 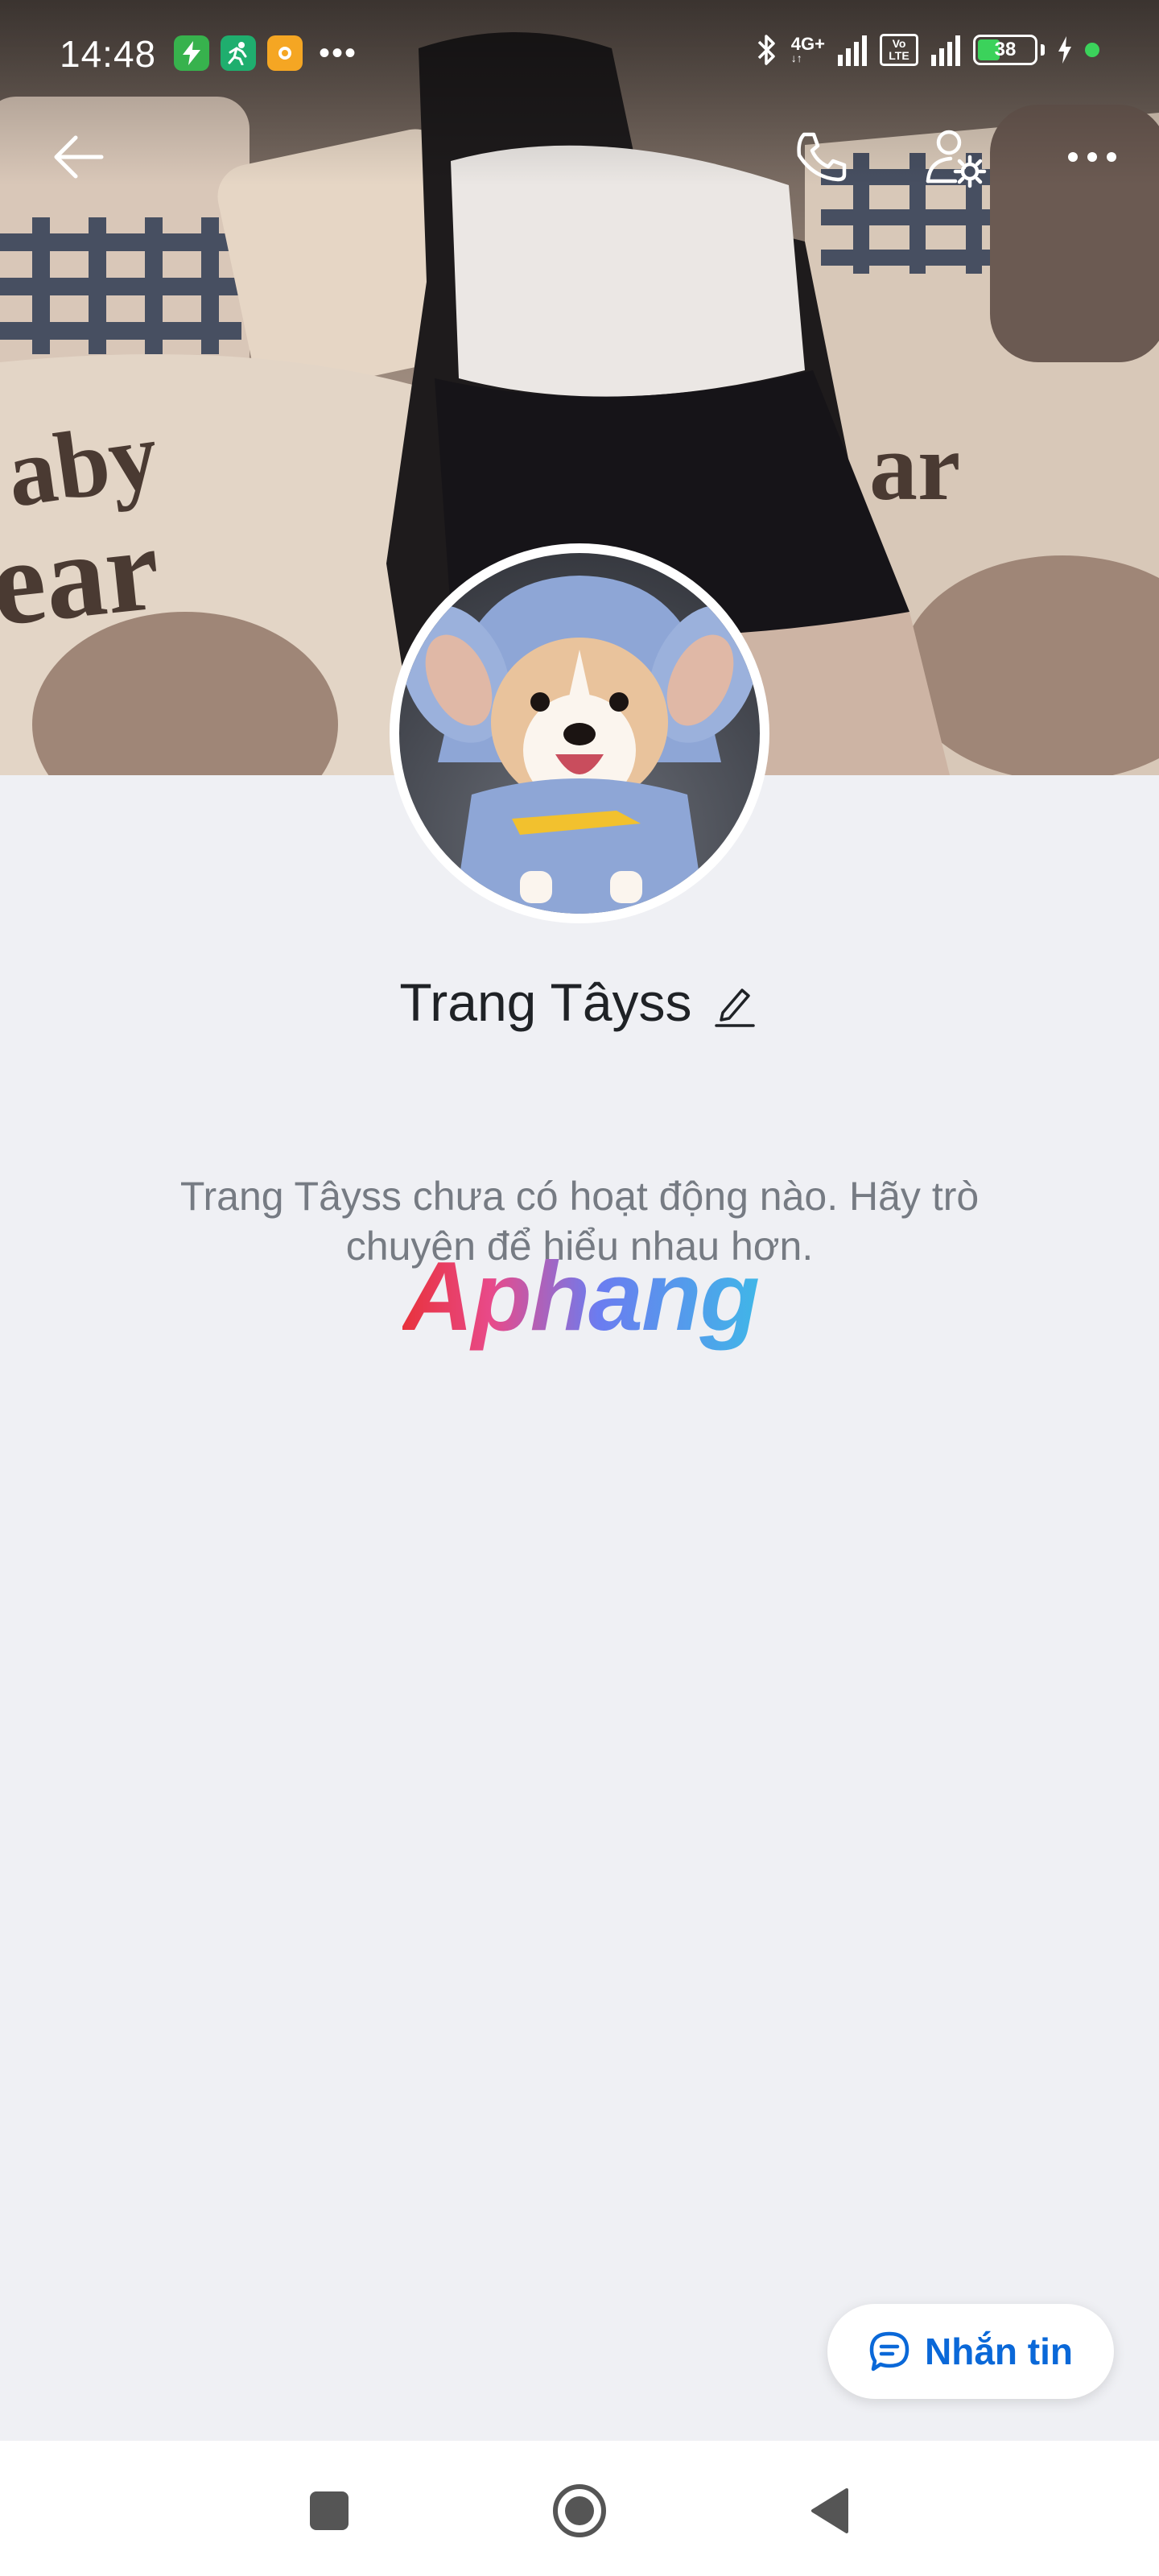 I want to click on privacy-dot-icon, so click(x=1092, y=50).